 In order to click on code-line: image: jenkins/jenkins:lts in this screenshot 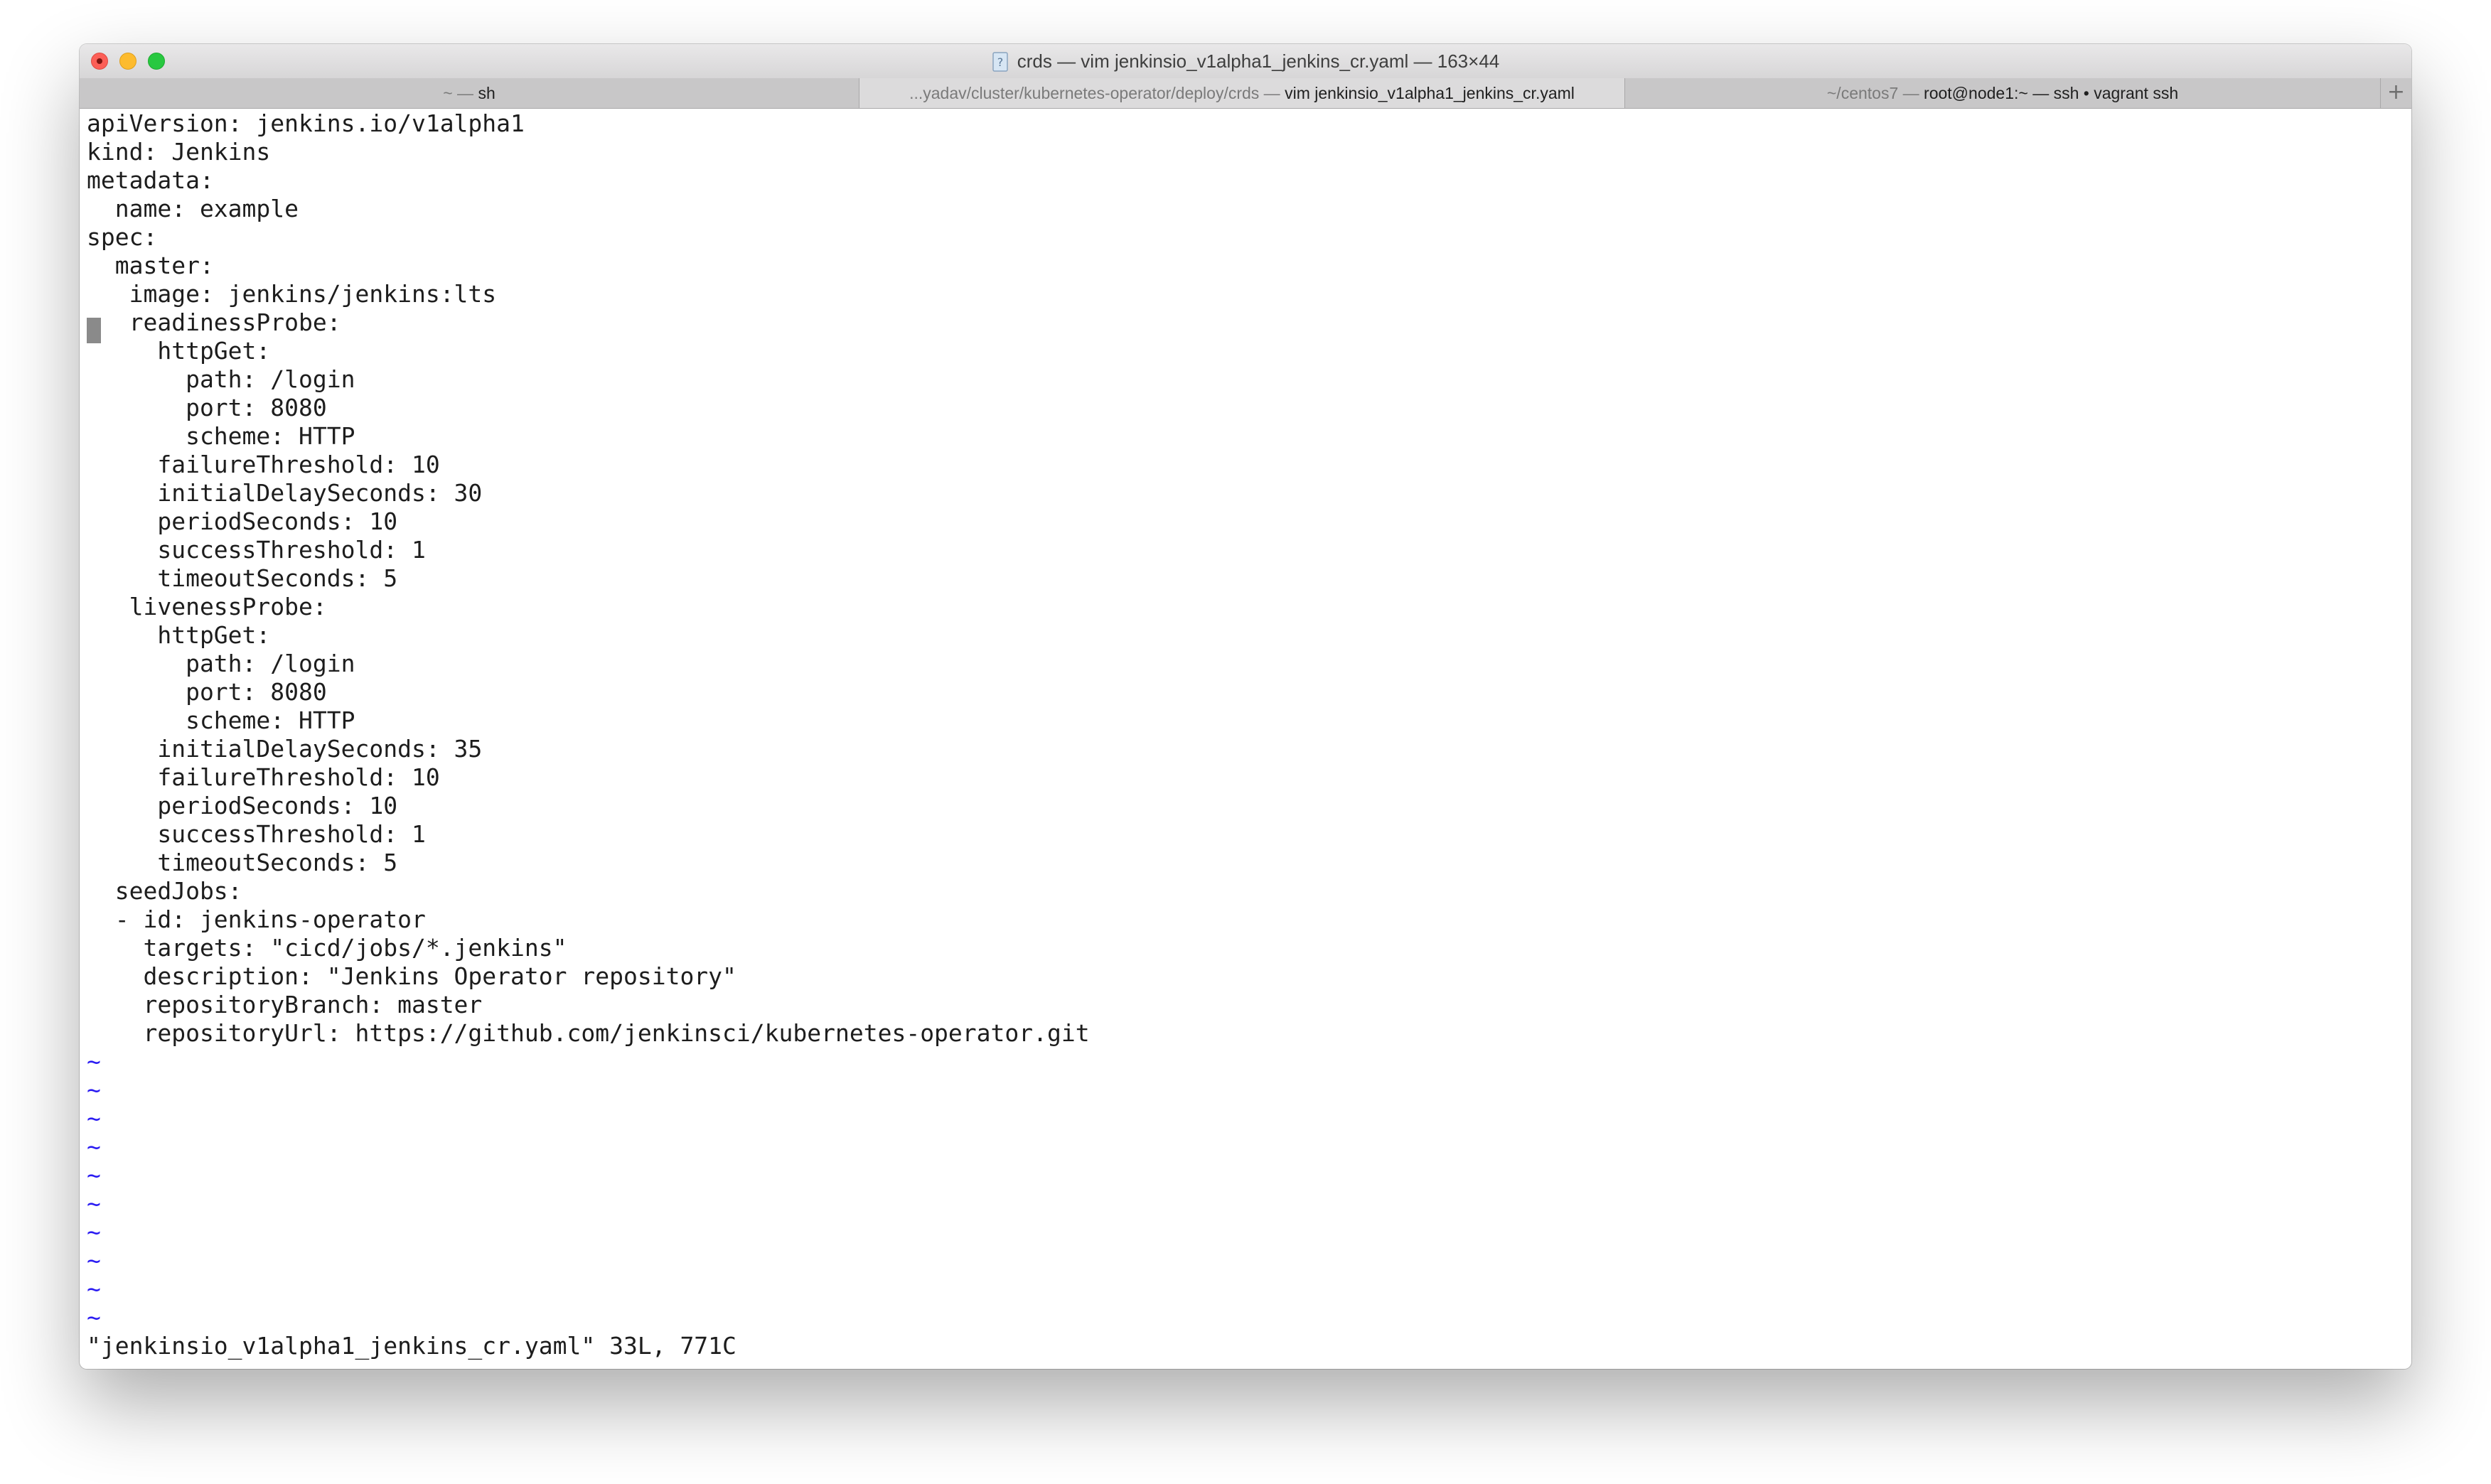, I will do `click(292, 294)`.